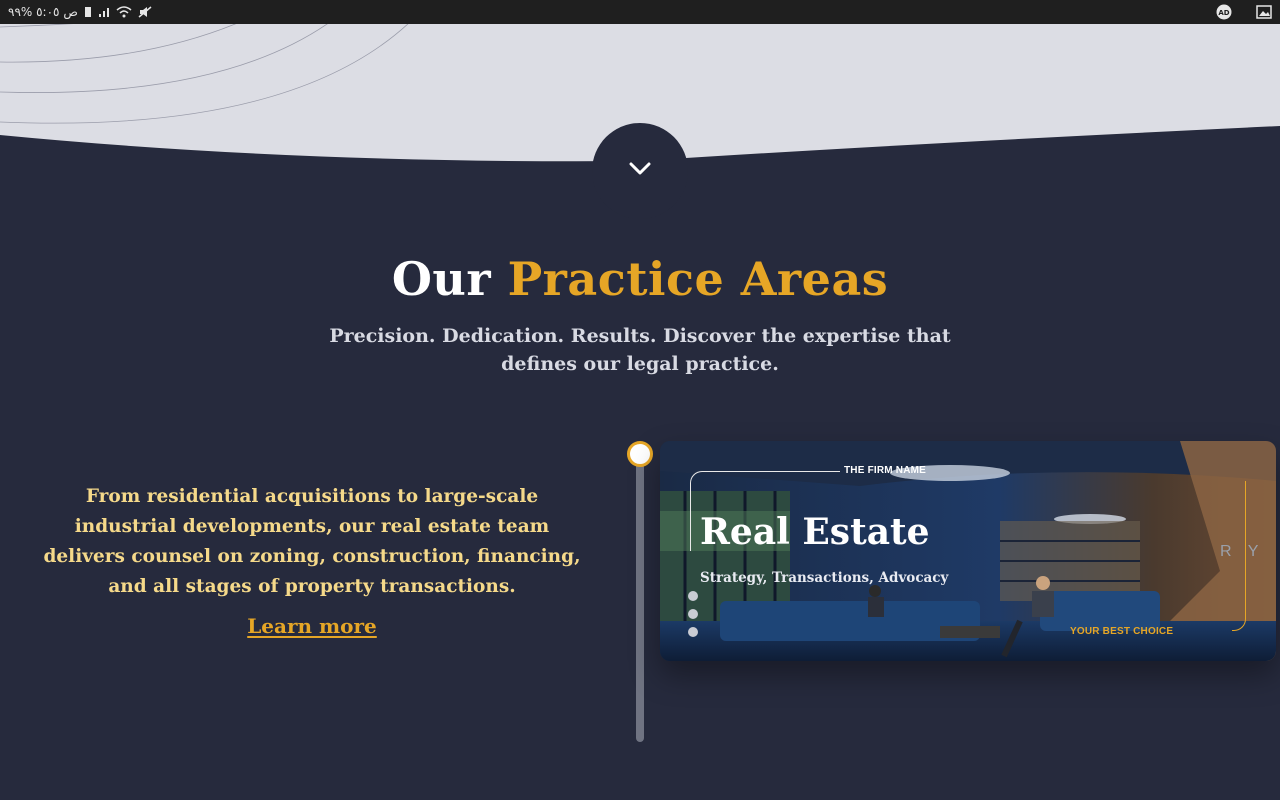 The image size is (1280, 800). I want to click on card-frame-left, so click(690, 517).